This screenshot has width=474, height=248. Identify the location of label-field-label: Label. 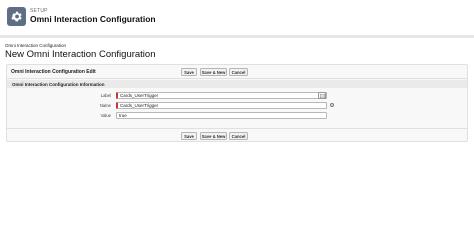
(105, 95).